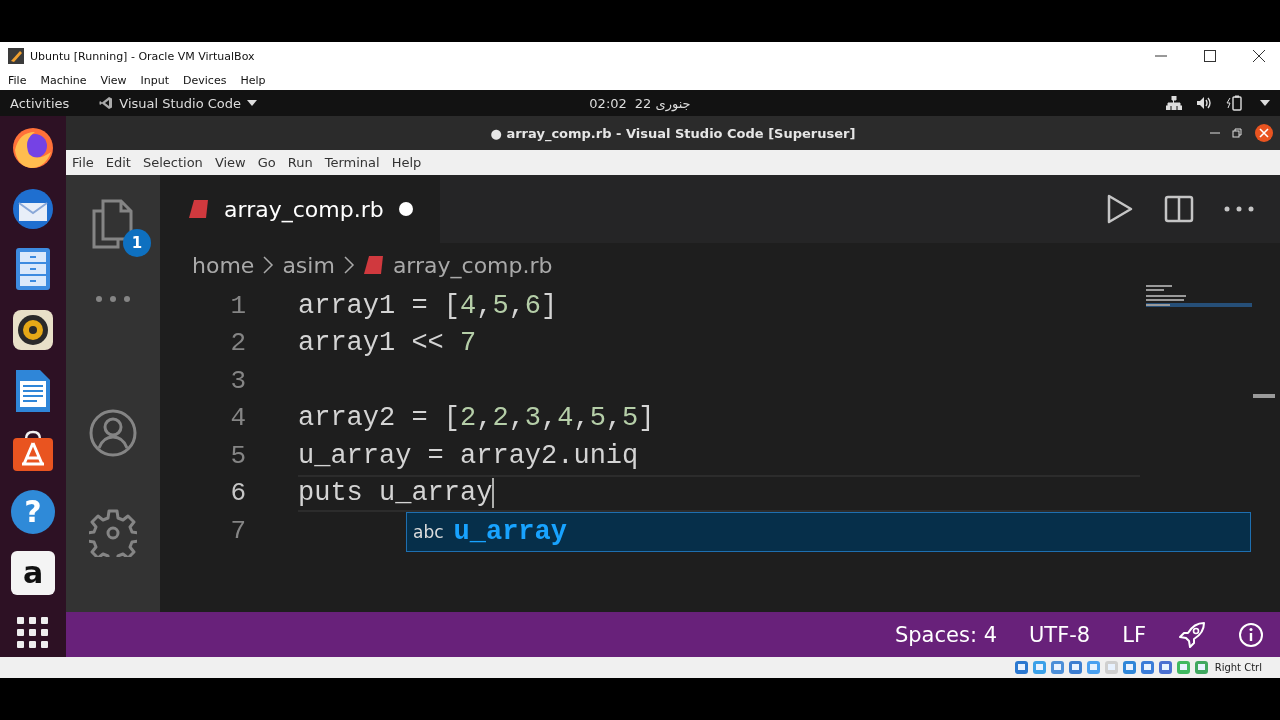 The width and height of the screenshot is (1280, 720). I want to click on breadcrumb-item: asim, so click(308, 265).